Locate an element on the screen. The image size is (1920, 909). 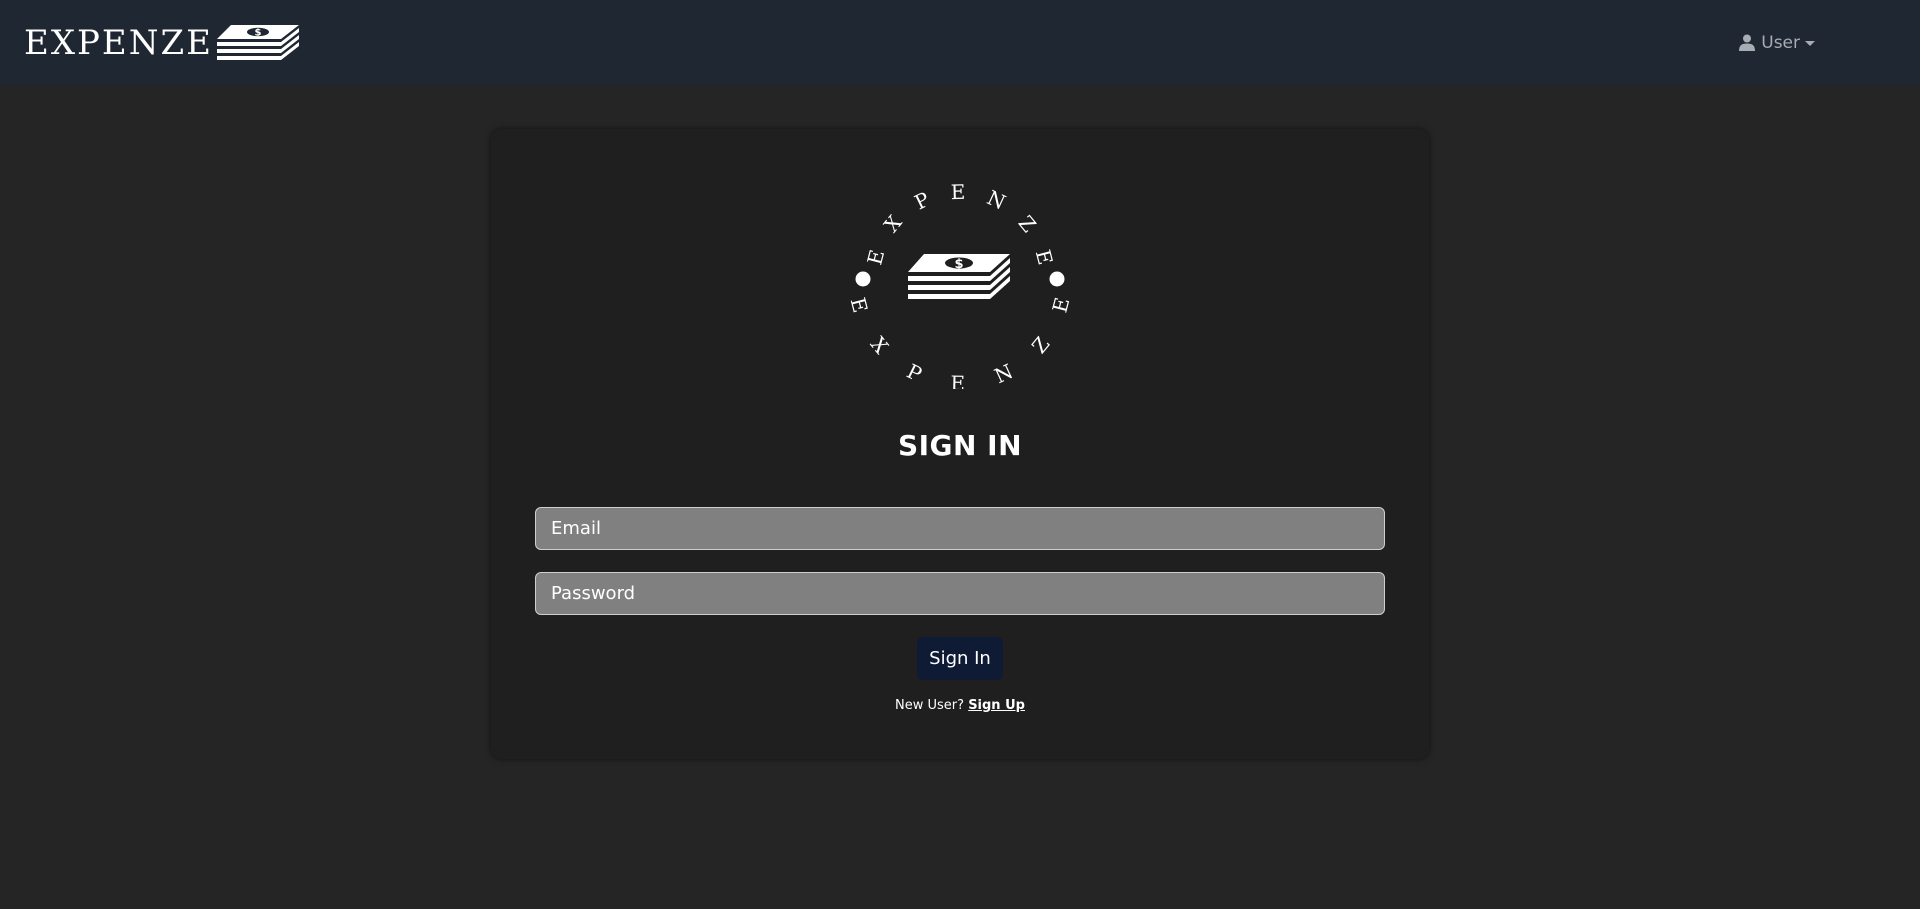
svg-text: EXPENZE is located at coordinates (960, 342).